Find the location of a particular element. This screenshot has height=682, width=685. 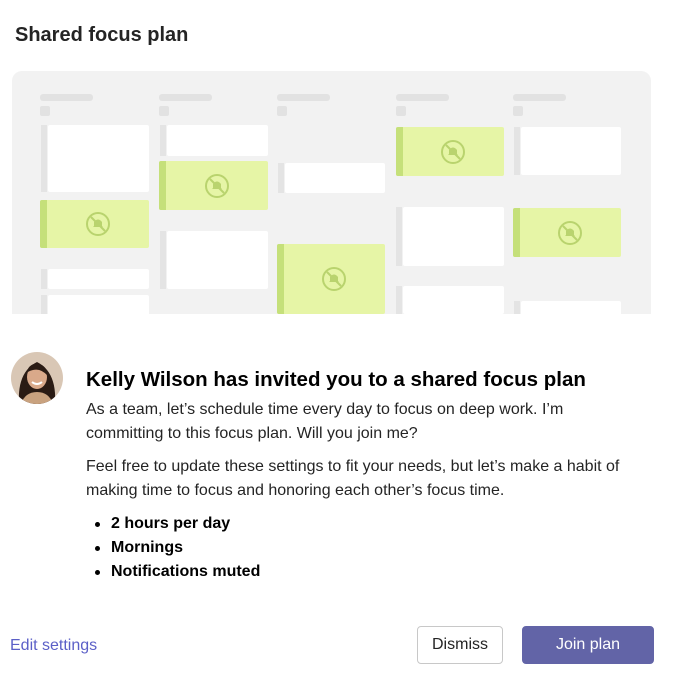

plan-setting-item: 2 hours per day is located at coordinates (177, 524).